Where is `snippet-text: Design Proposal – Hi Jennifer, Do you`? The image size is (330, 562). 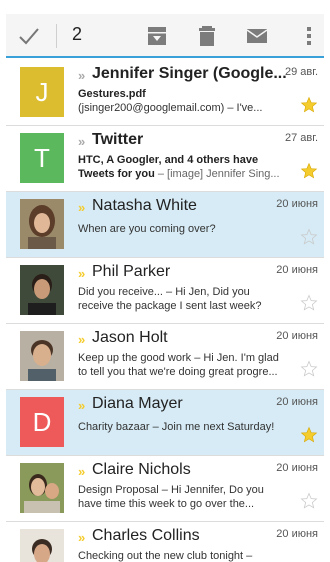
snippet-text: Design Proposal – Hi Jennifer, Do you is located at coordinates (171, 490).